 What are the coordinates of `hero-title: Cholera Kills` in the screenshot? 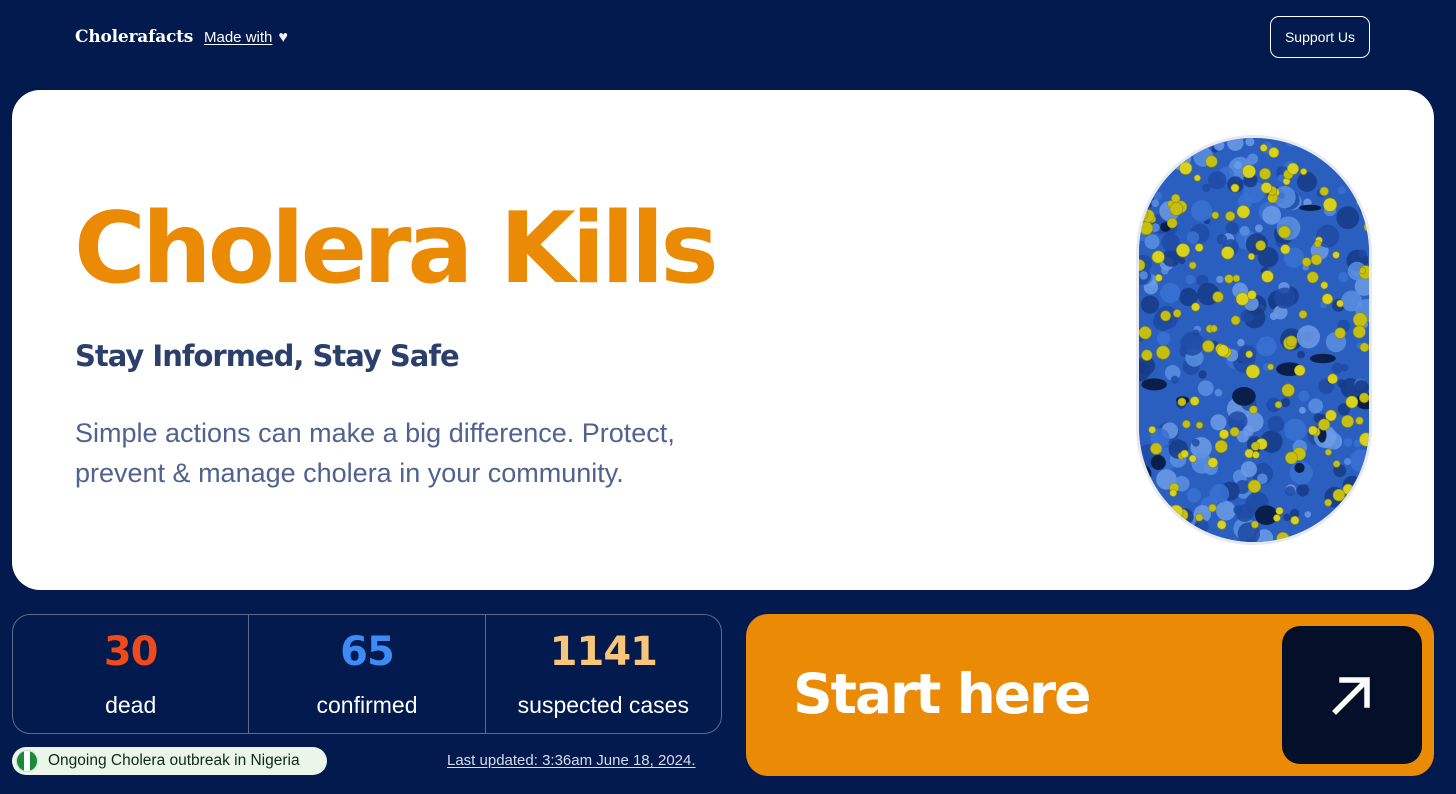 It's located at (396, 249).